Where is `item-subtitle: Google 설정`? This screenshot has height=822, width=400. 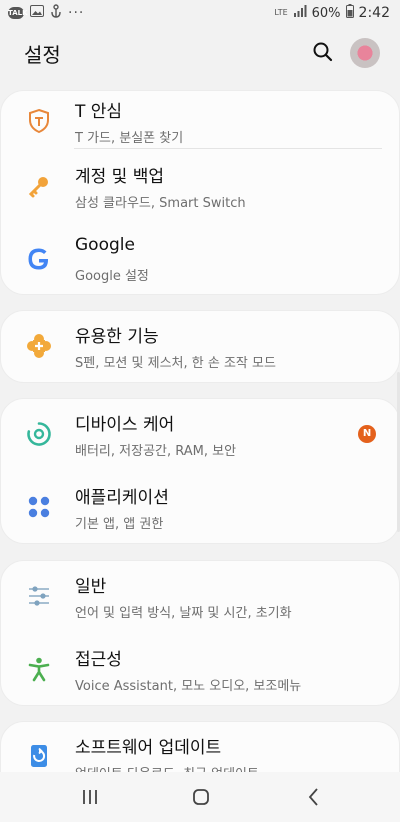
item-subtitle: Google 설정 is located at coordinates (112, 276).